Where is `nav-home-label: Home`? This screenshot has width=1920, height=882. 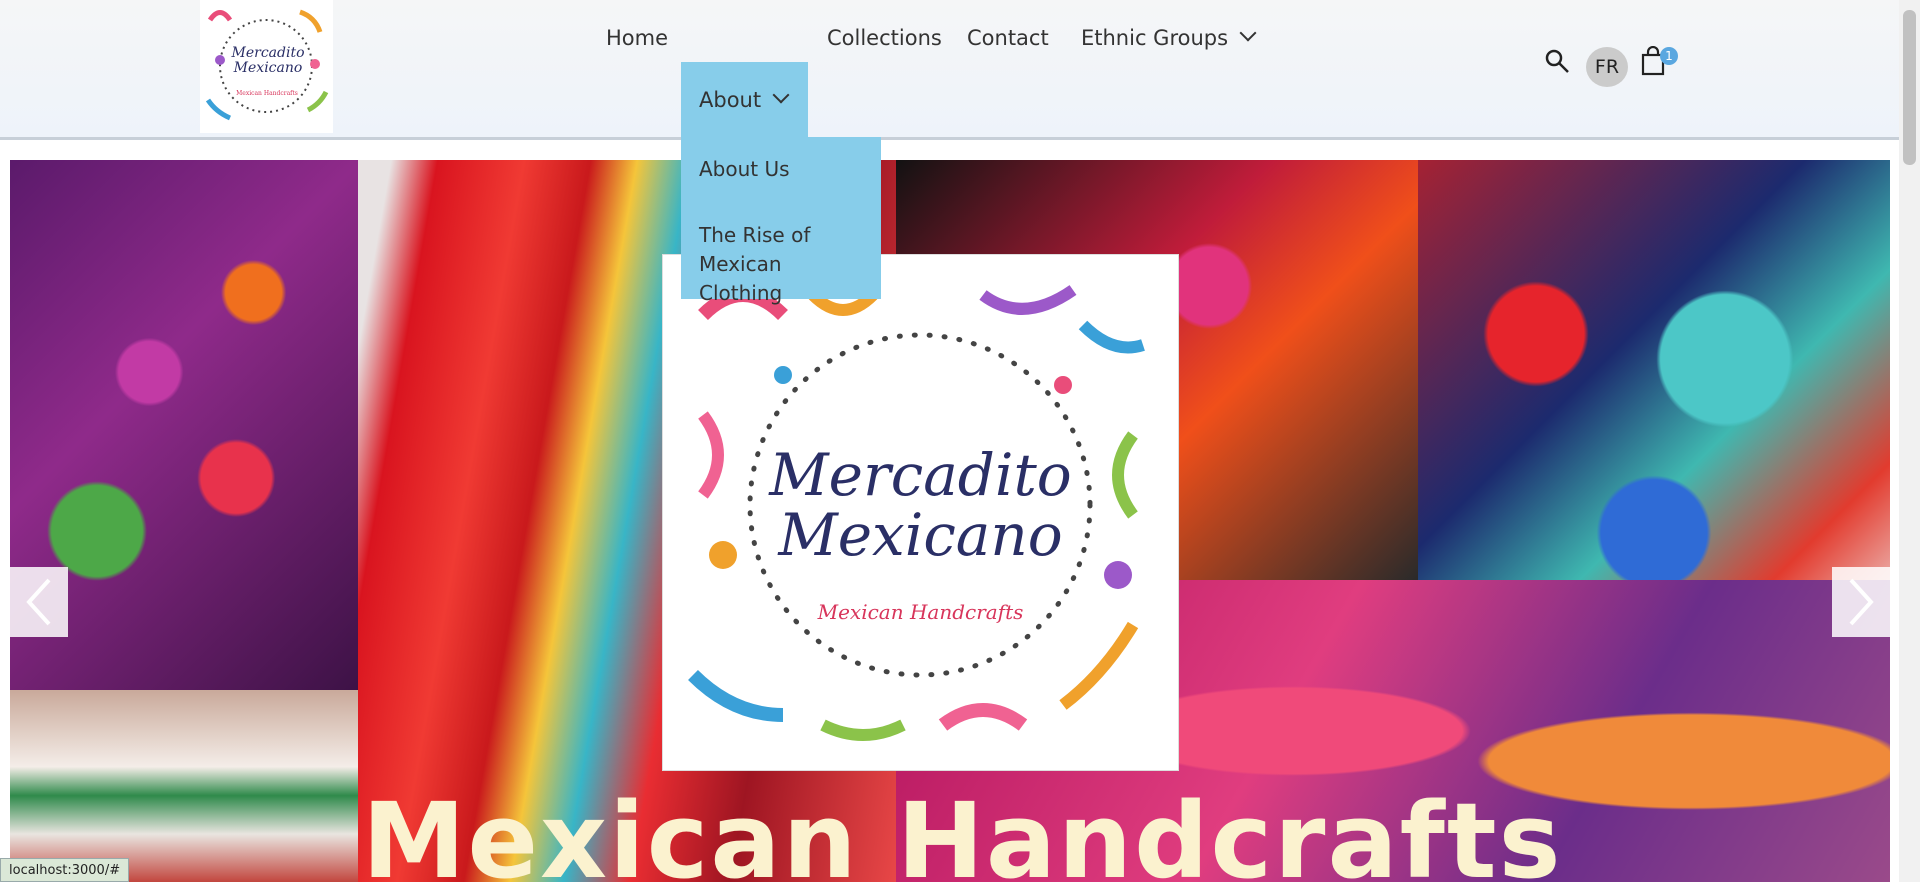
nav-home-label: Home is located at coordinates (637, 37).